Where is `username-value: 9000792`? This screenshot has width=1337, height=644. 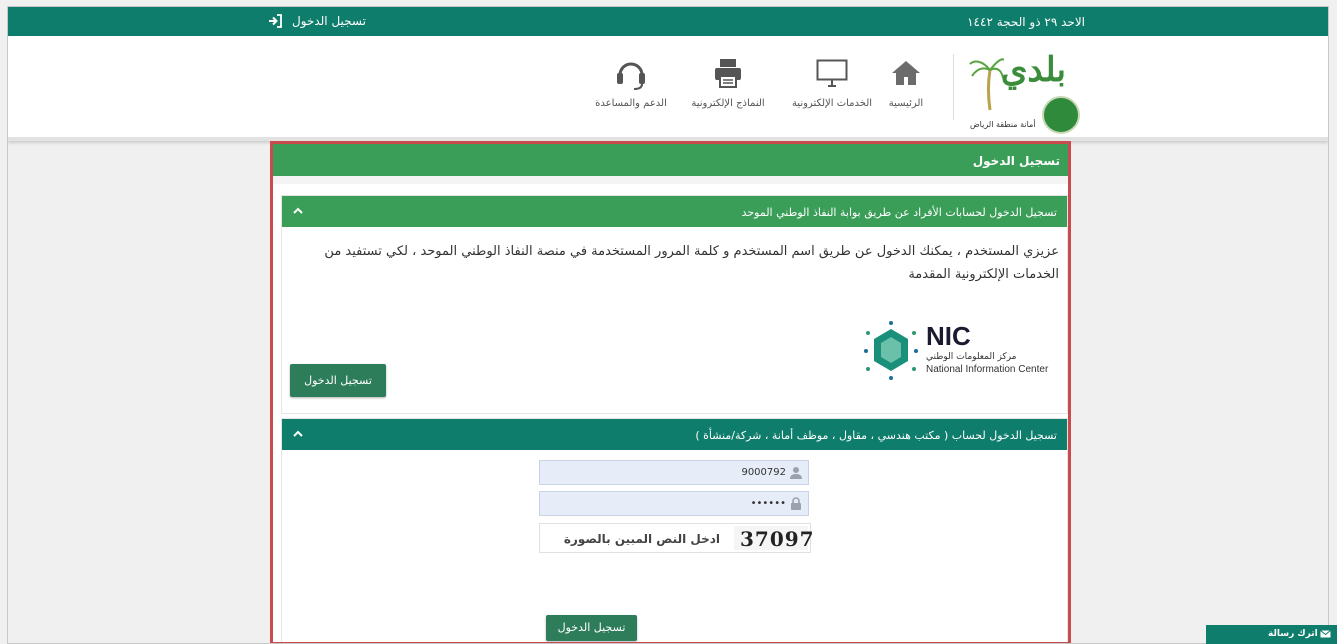
username-value: 9000792 is located at coordinates (763, 472).